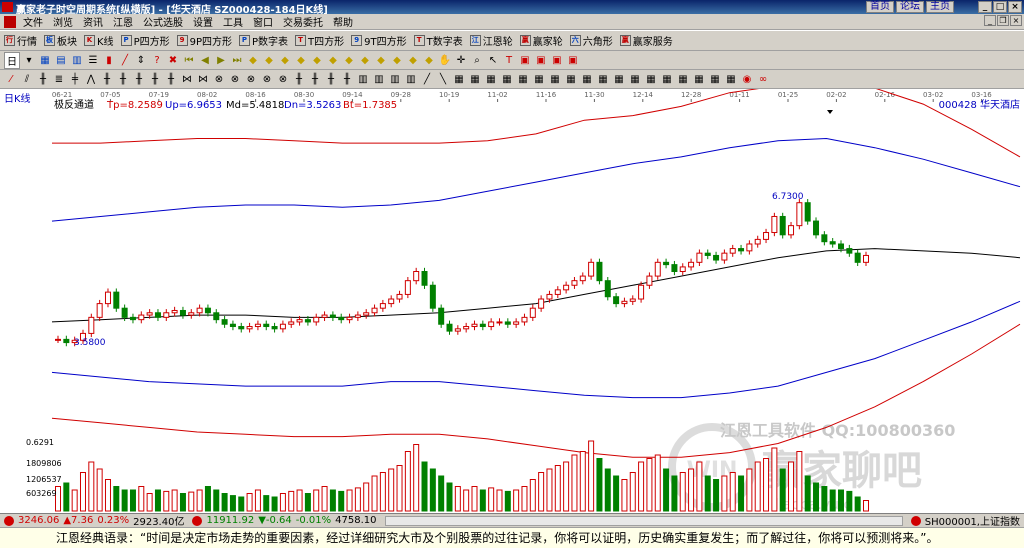  Describe the element at coordinates (267, 79) in the screenshot. I see `tool-icon-17: ⊗` at that location.